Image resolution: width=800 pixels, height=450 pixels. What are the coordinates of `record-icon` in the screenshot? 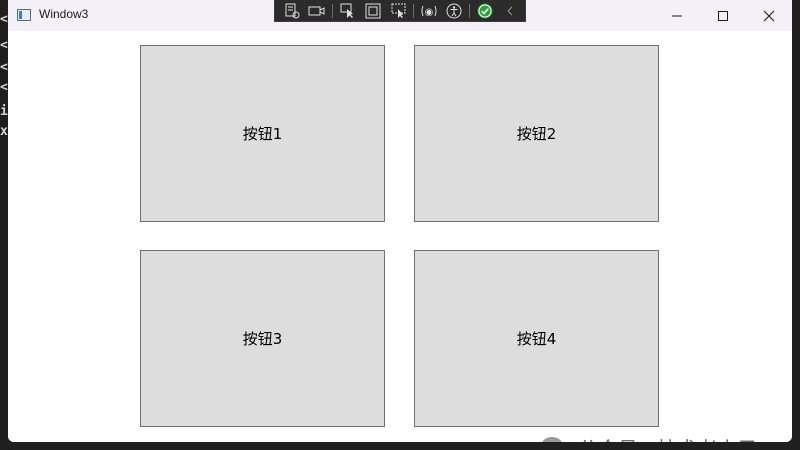 It's located at (316, 10).